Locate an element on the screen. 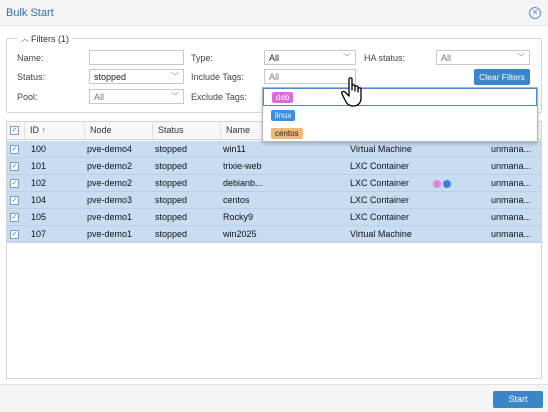  select-all-checkbox: ✓ is located at coordinates (14, 130).